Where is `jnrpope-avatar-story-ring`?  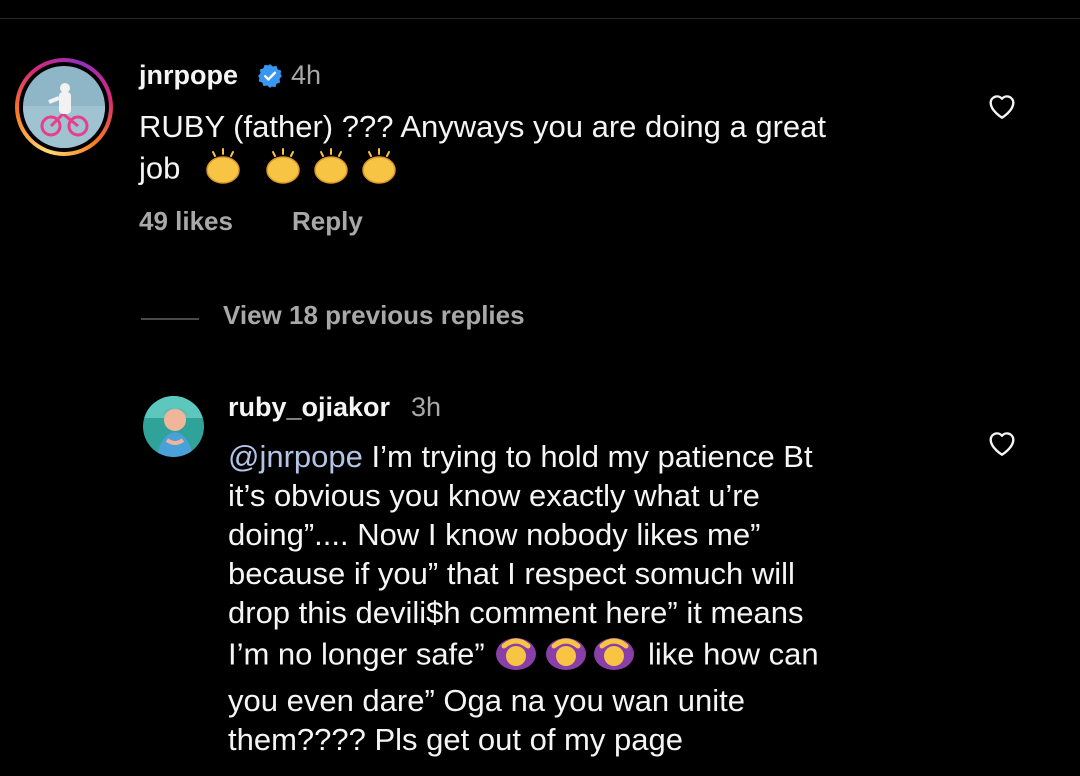 jnrpope-avatar-story-ring is located at coordinates (64, 107).